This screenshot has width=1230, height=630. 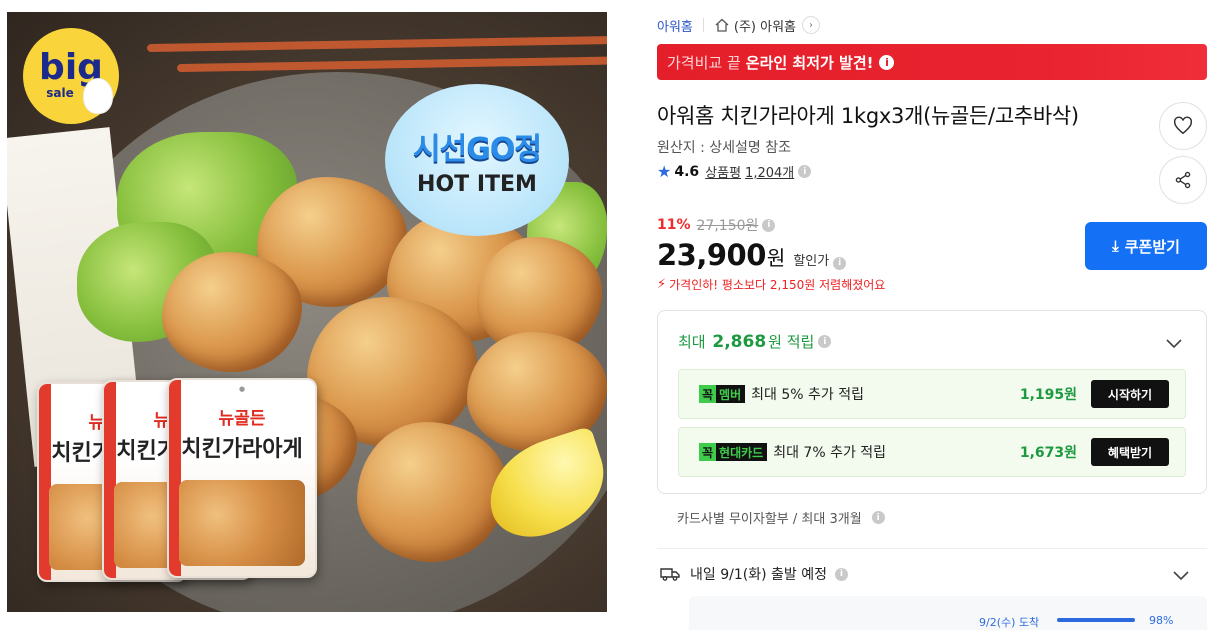 What do you see at coordinates (754, 574) in the screenshot?
I see `shipping-info: 내일 9/1(화) 출발 예정 i` at bounding box center [754, 574].